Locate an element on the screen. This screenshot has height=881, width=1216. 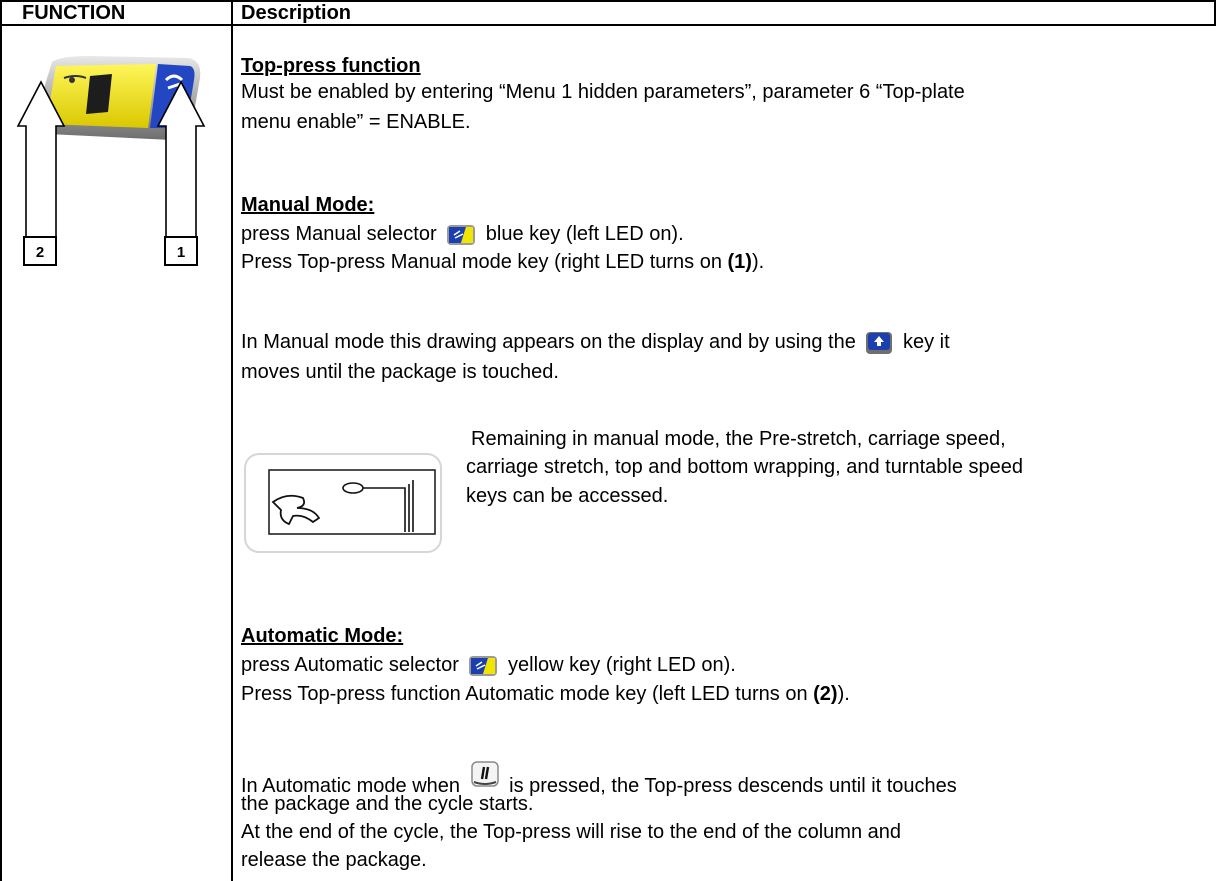
automatic-line-1-b: yellow key (right LED on). is located at coordinates (622, 665).